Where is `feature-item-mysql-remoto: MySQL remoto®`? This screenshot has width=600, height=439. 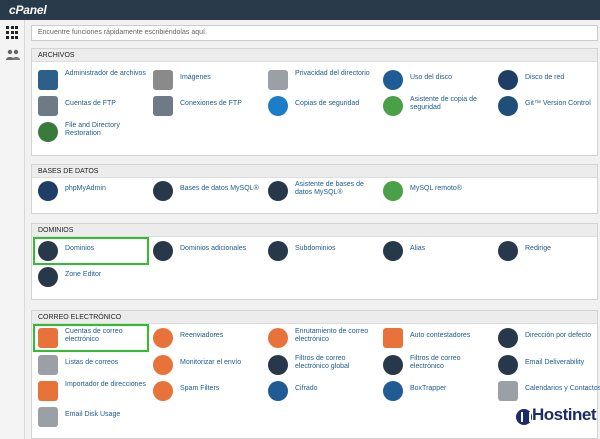
feature-item-mysql-remoto: MySQL remoto® is located at coordinates (436, 191).